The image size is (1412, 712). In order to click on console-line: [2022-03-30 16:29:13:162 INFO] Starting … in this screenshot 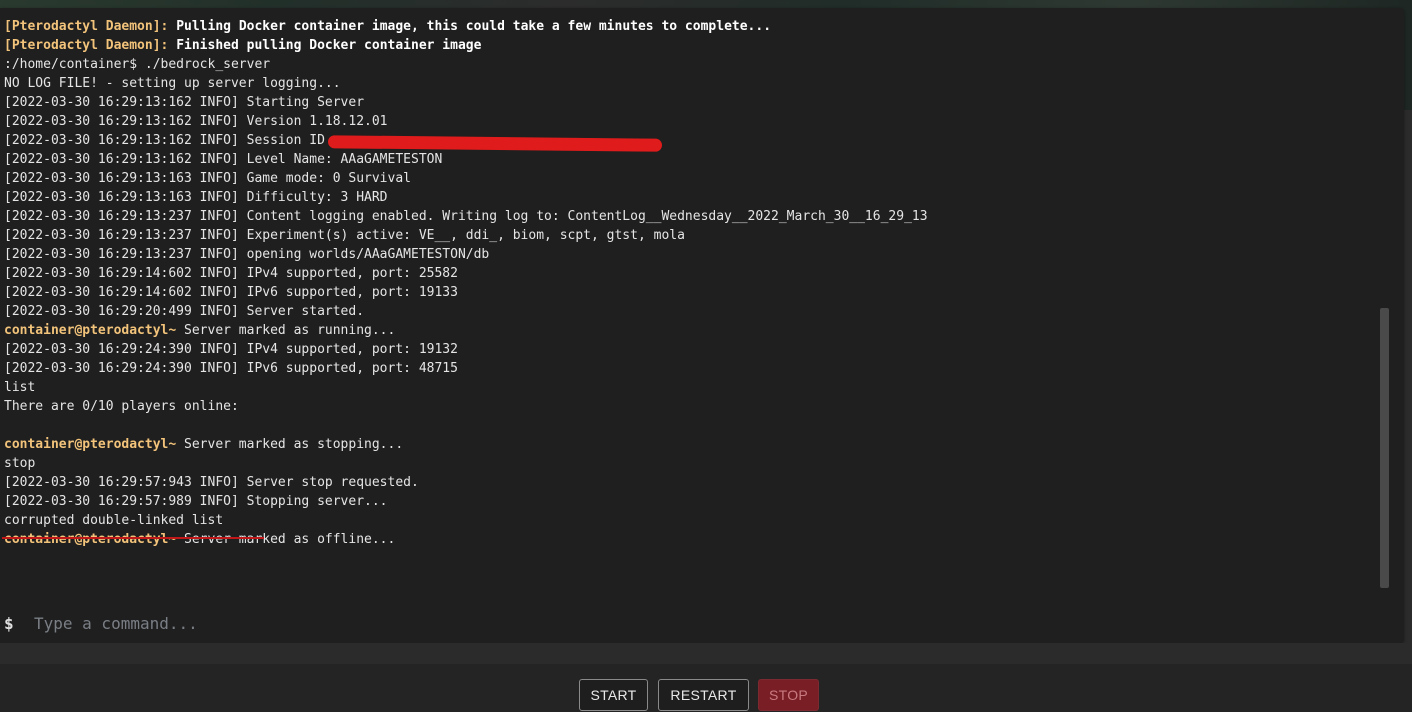, I will do `click(689, 102)`.